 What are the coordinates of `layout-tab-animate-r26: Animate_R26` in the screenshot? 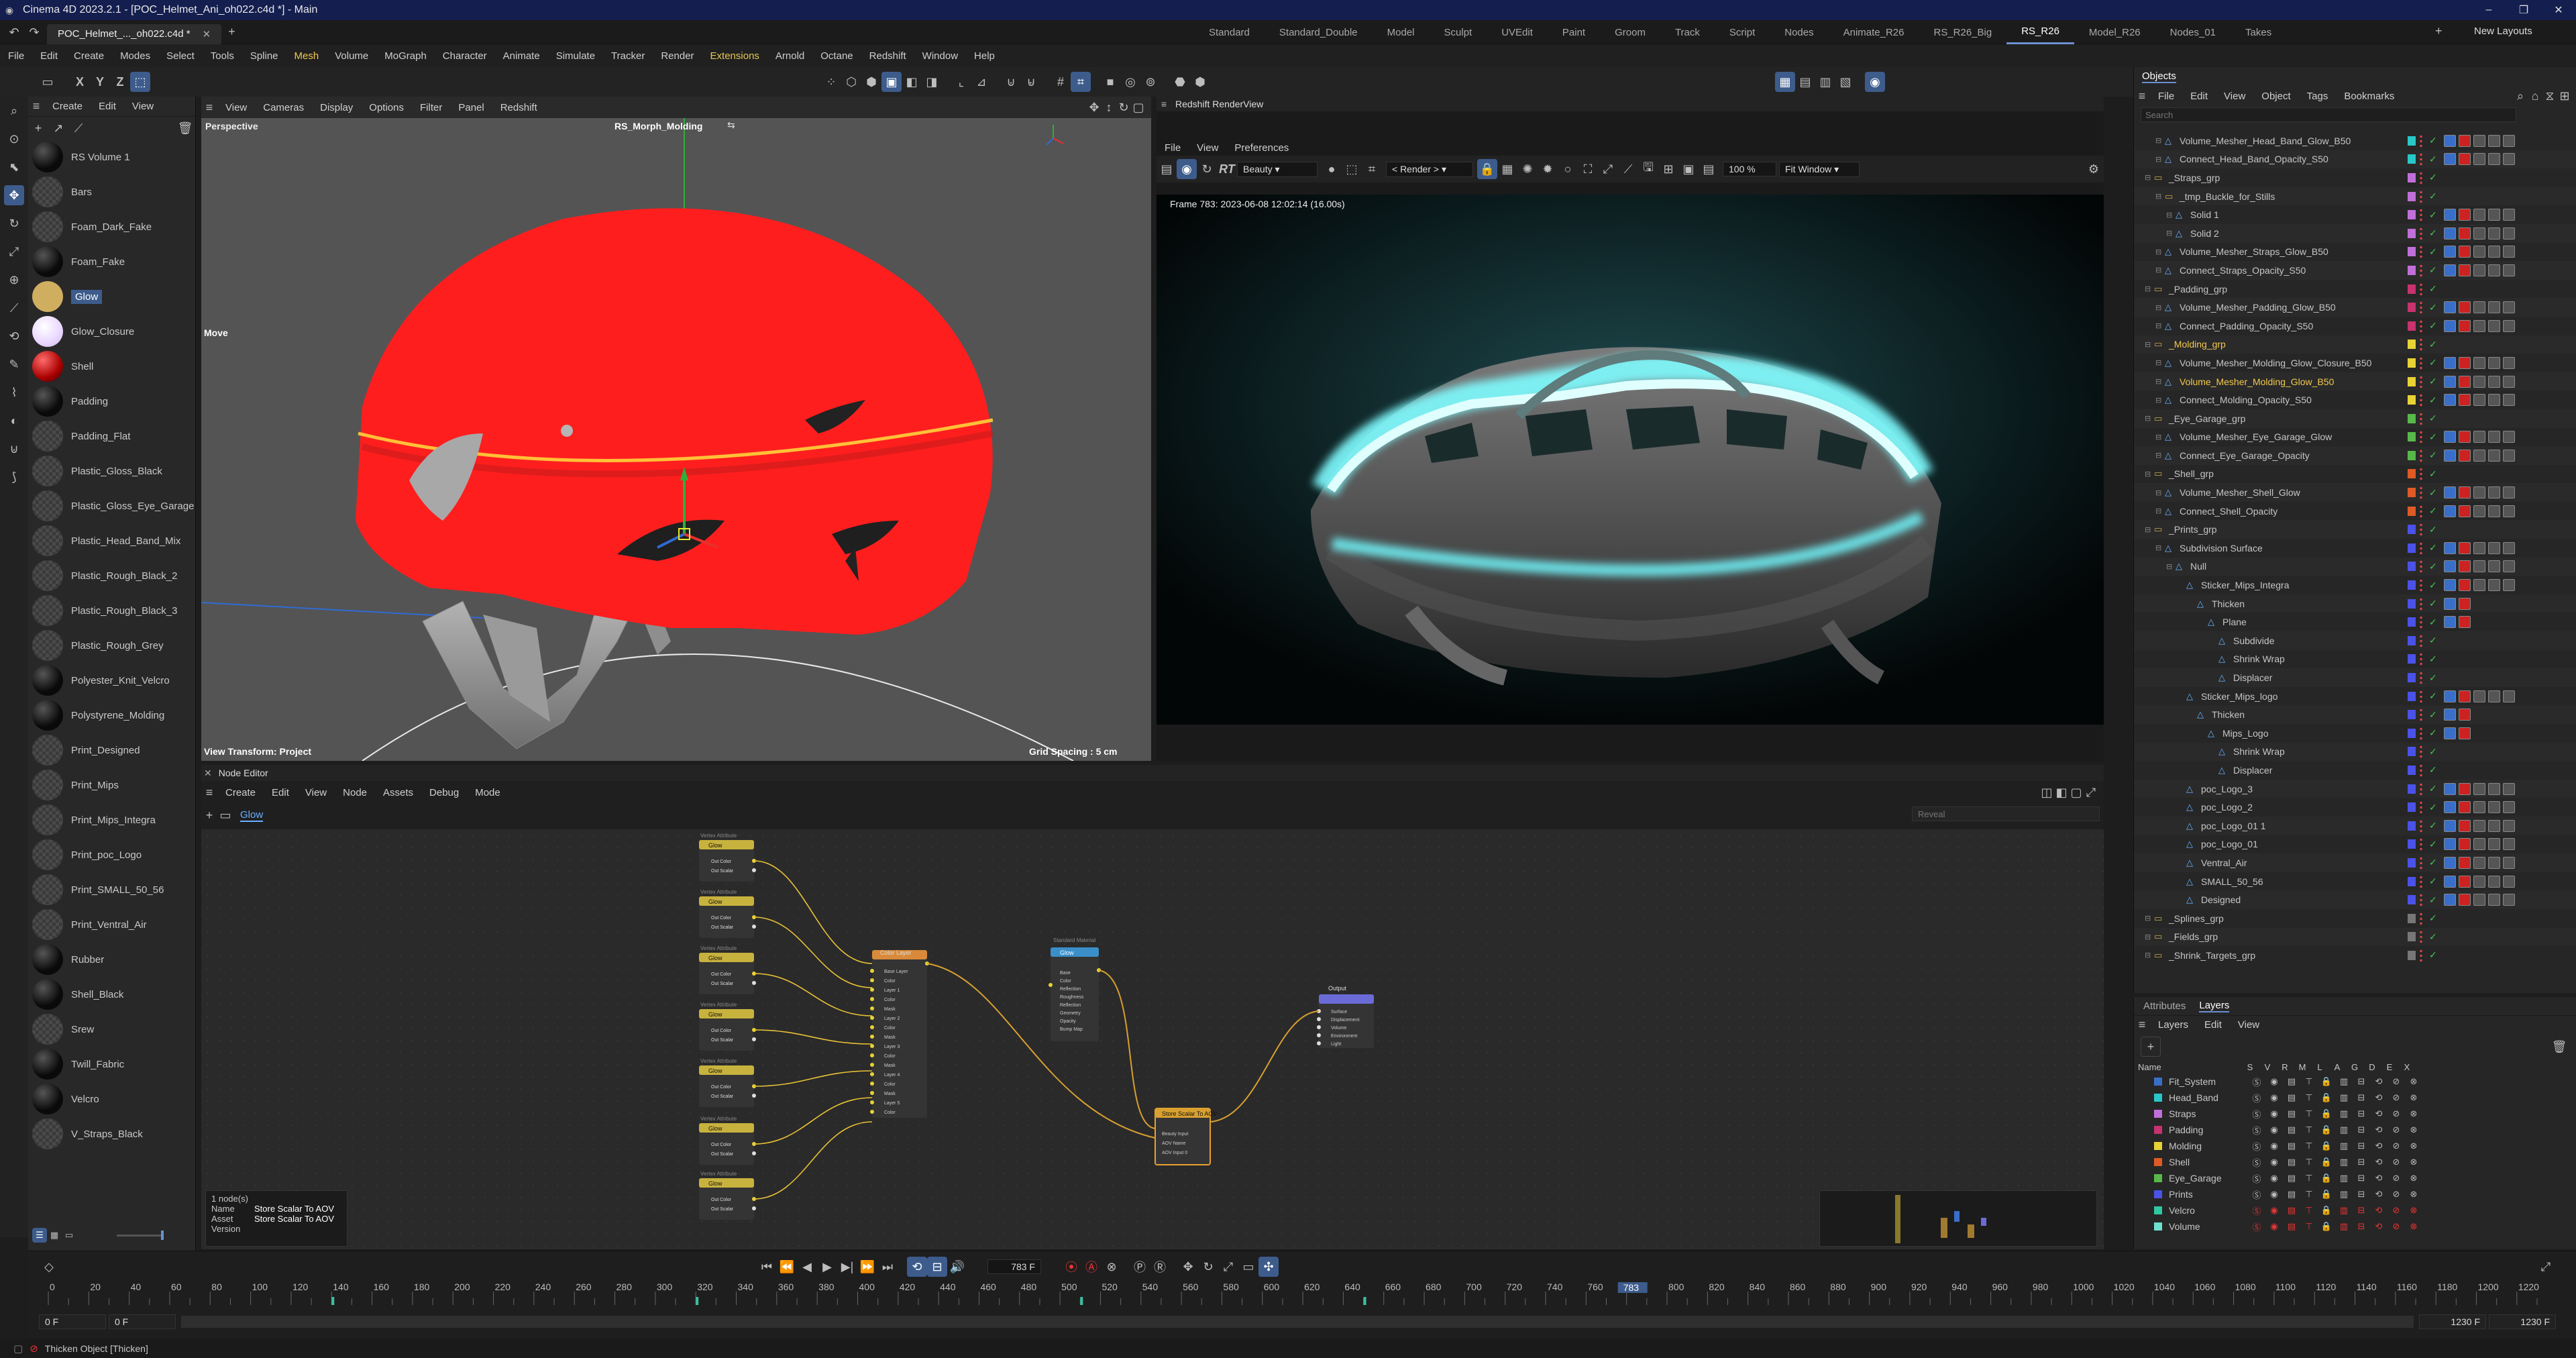 It's located at (1874, 32).